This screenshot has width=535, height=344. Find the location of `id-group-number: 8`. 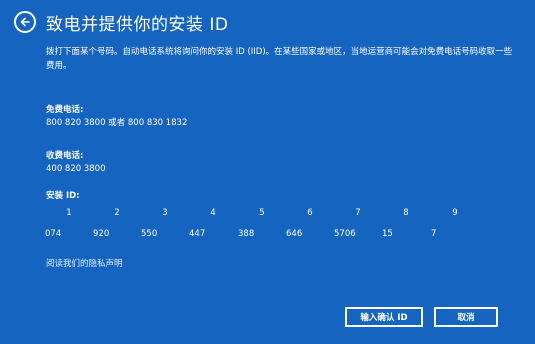

id-group-number: 8 is located at coordinates (406, 213).